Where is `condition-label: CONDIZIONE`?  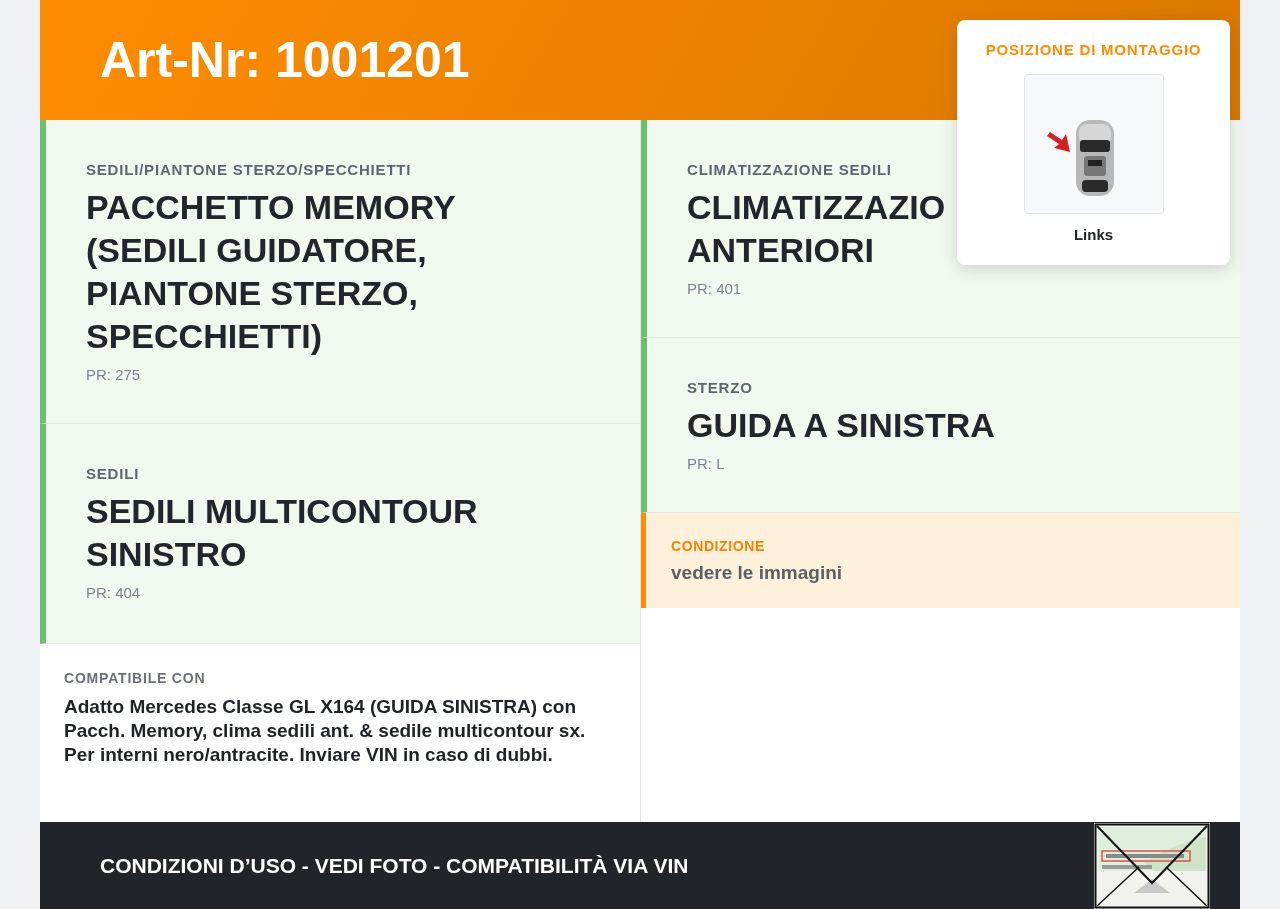
condition-label: CONDIZIONE is located at coordinates (718, 546).